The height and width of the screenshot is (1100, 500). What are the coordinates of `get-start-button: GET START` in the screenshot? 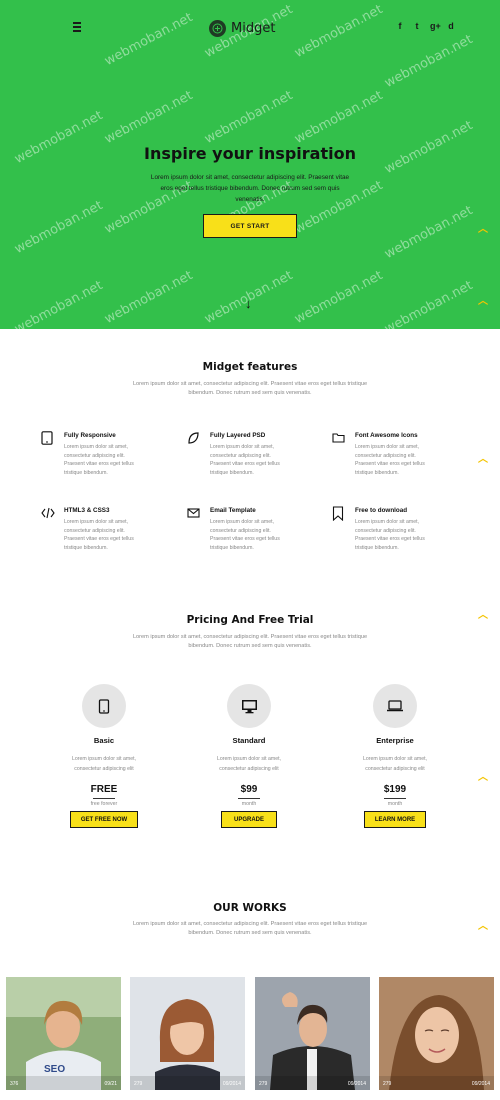 It's located at (250, 226).